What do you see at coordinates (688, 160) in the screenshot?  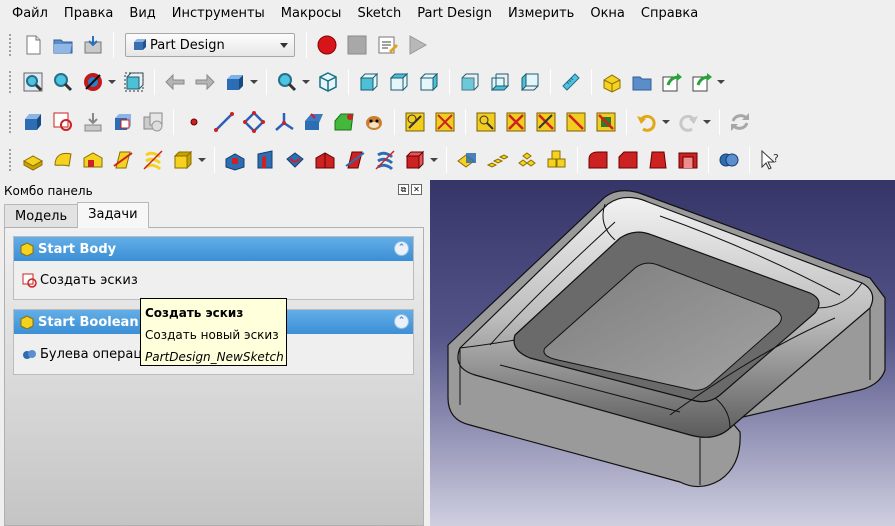 I see `thickness-icon` at bounding box center [688, 160].